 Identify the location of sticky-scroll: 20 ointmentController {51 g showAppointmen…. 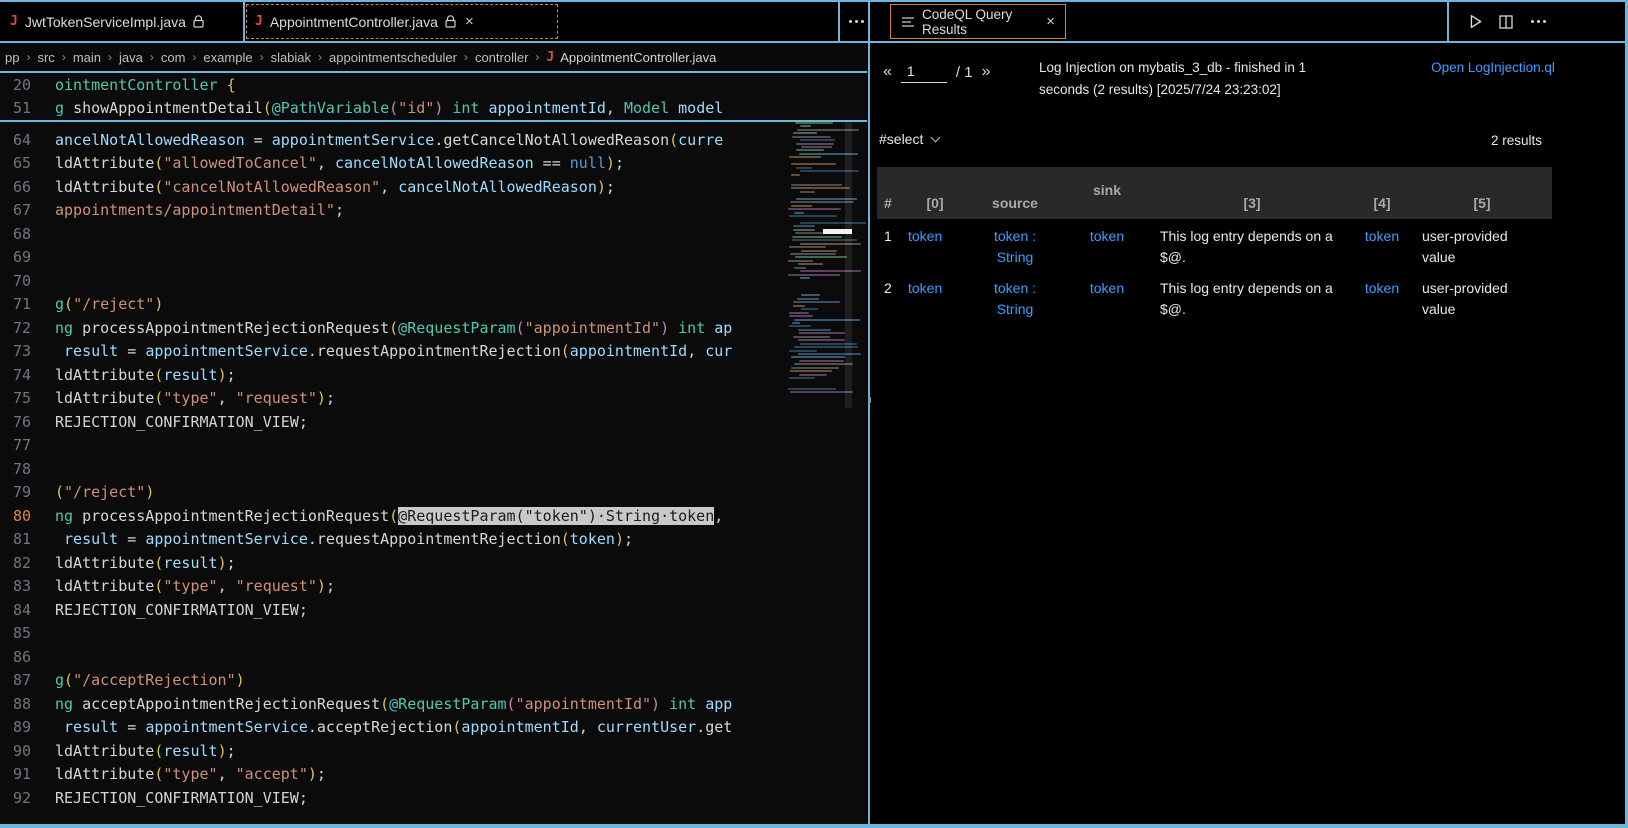
(433, 97).